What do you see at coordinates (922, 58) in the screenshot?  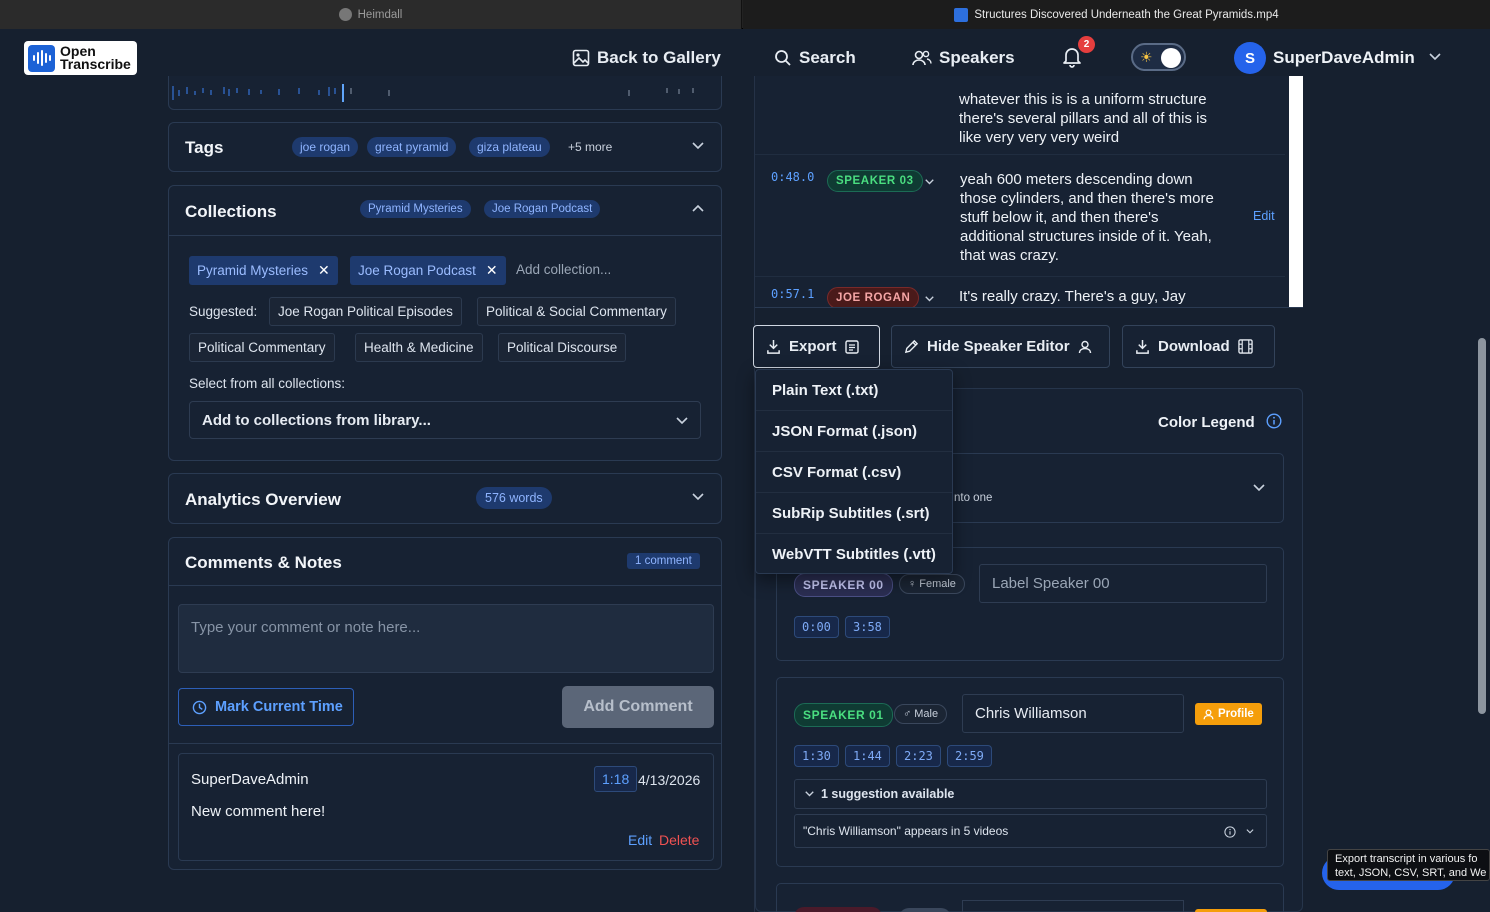 I see `users-icon` at bounding box center [922, 58].